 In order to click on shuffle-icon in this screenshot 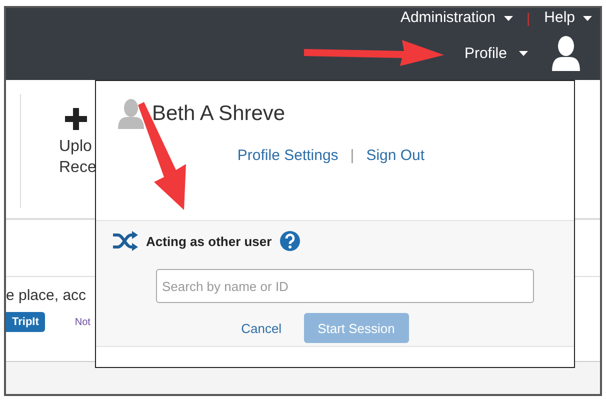, I will do `click(125, 241)`.